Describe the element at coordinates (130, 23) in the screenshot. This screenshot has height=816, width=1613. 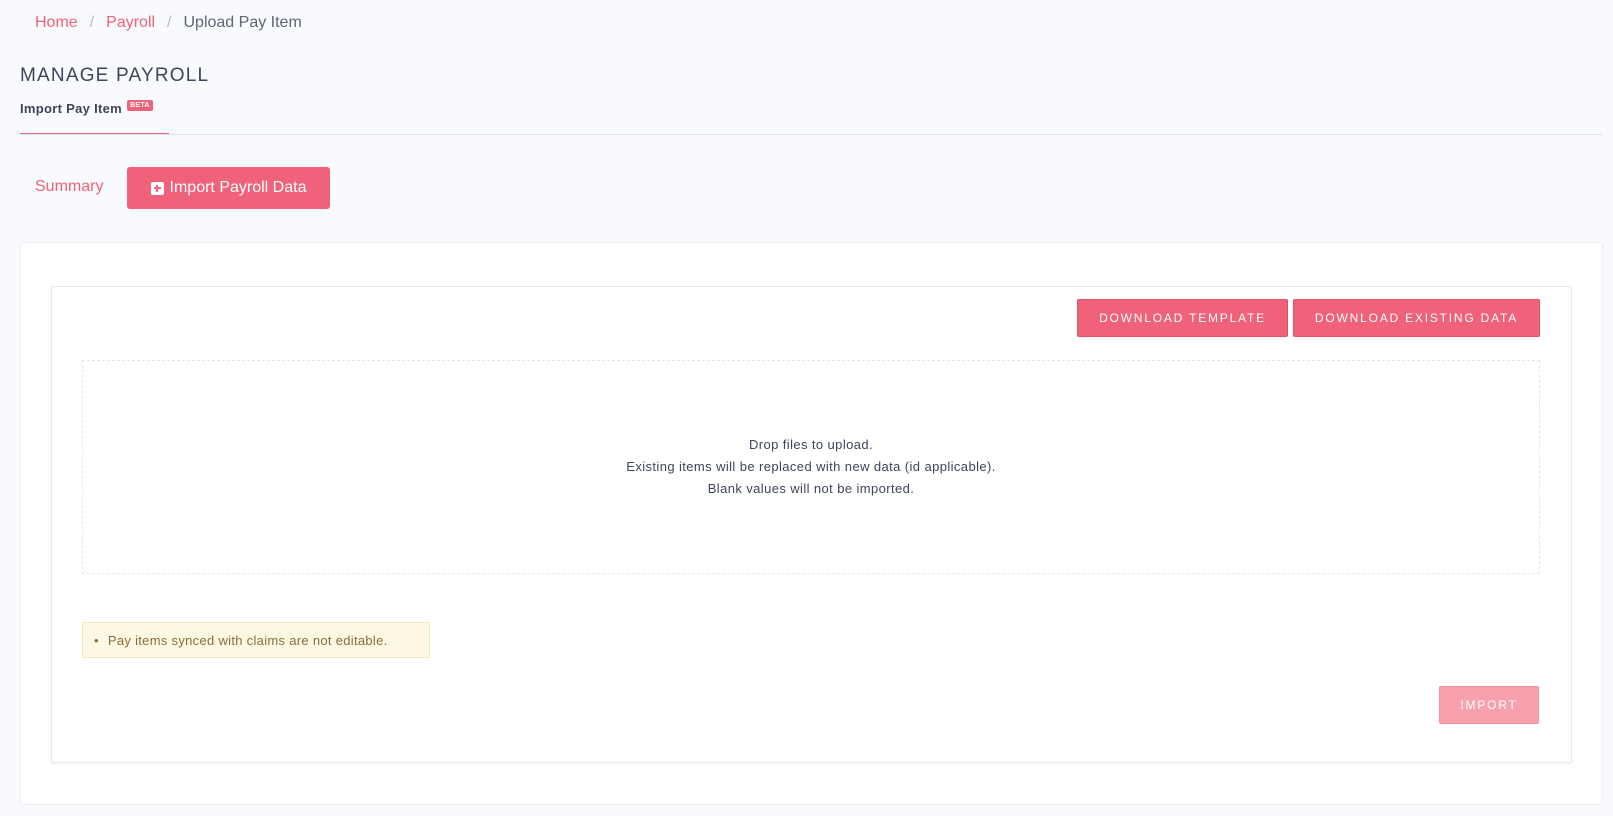
I see `breadcrumb-payroll-link: Payroll` at that location.